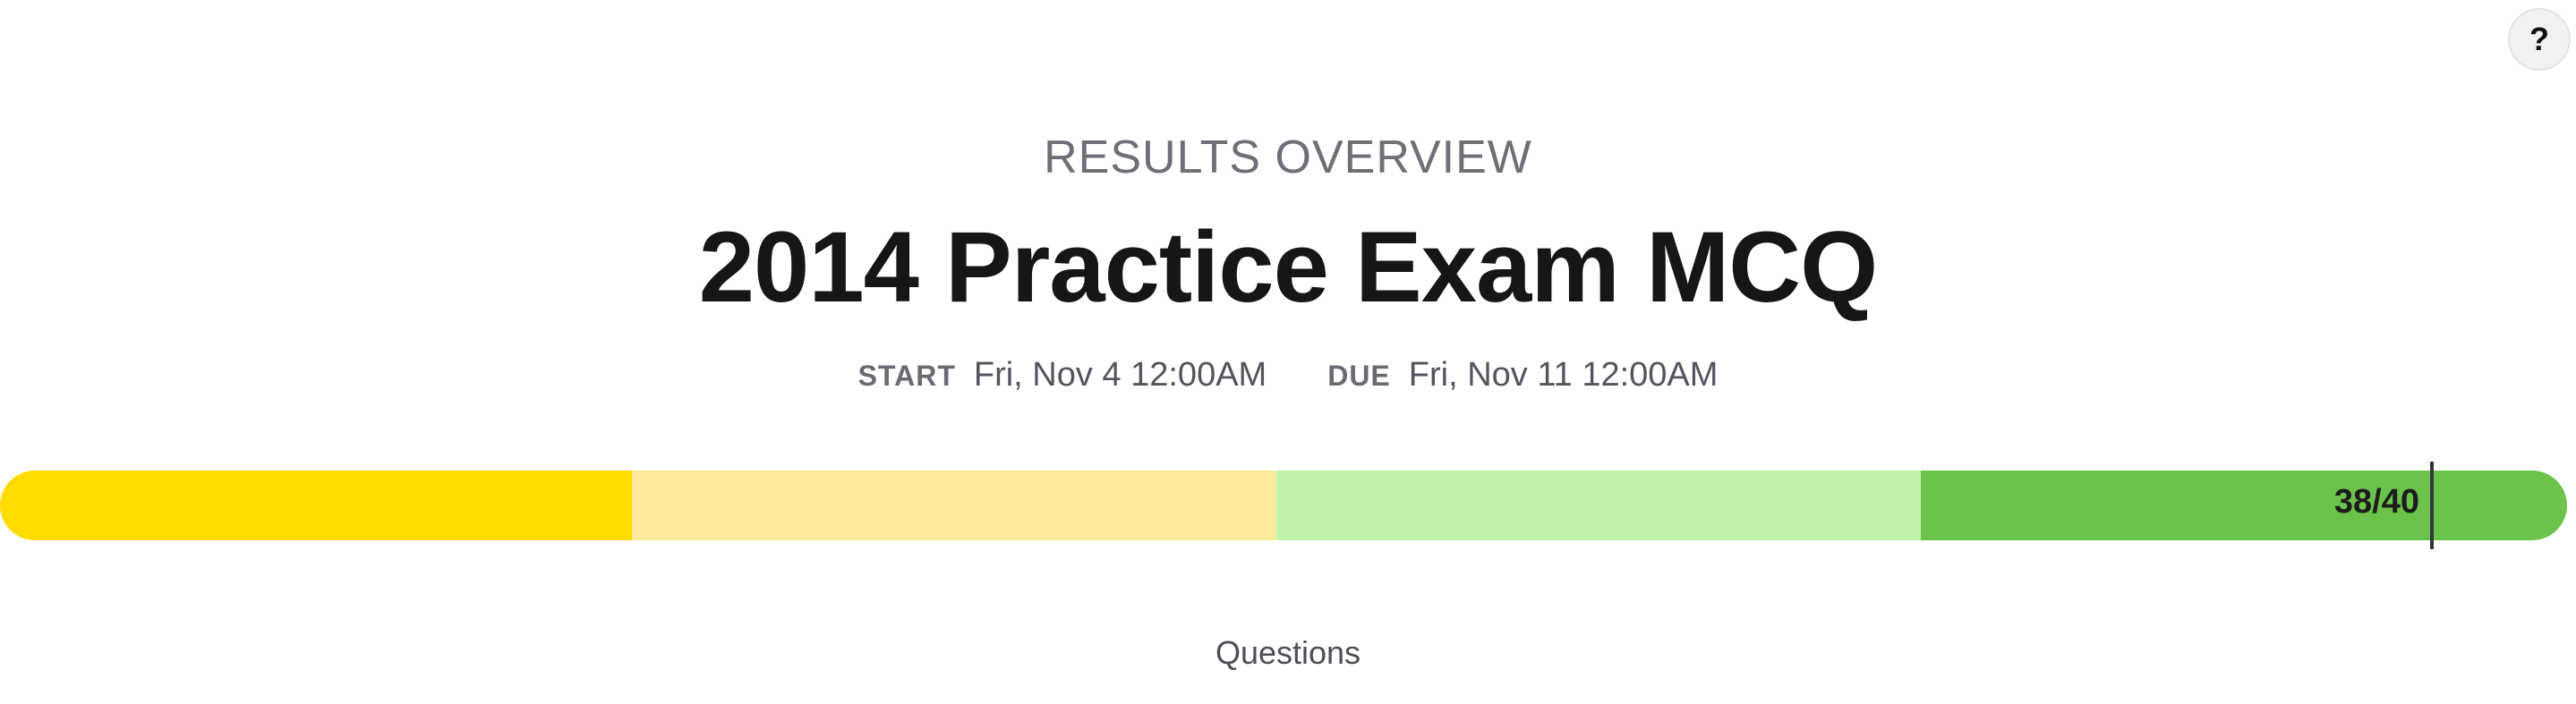  Describe the element at coordinates (1120, 375) in the screenshot. I see `start-date-value: Fri, Nov 4 12:00AM` at that location.